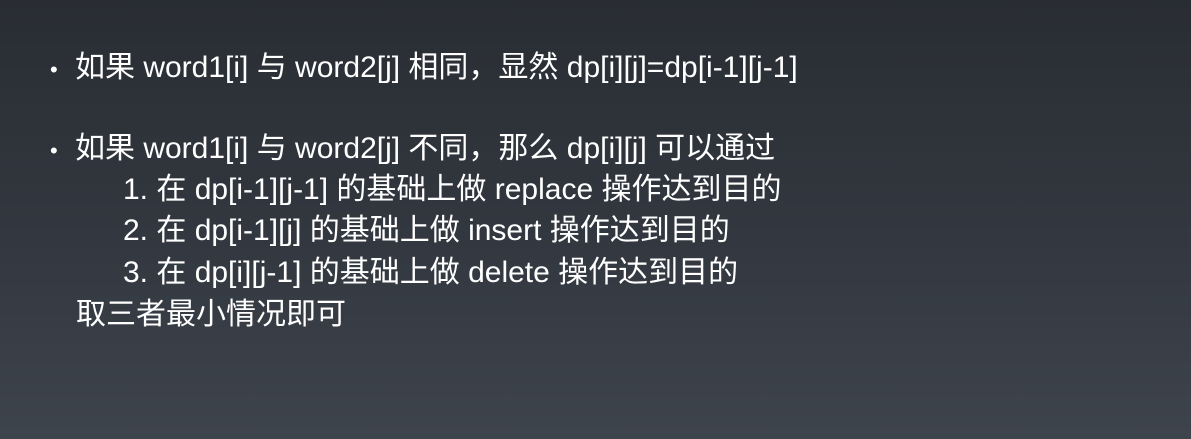  What do you see at coordinates (426, 230) in the screenshot?
I see `step-insert: 2. 在 dp[i-1][j] 的基础上做 insert 操作达到目的` at bounding box center [426, 230].